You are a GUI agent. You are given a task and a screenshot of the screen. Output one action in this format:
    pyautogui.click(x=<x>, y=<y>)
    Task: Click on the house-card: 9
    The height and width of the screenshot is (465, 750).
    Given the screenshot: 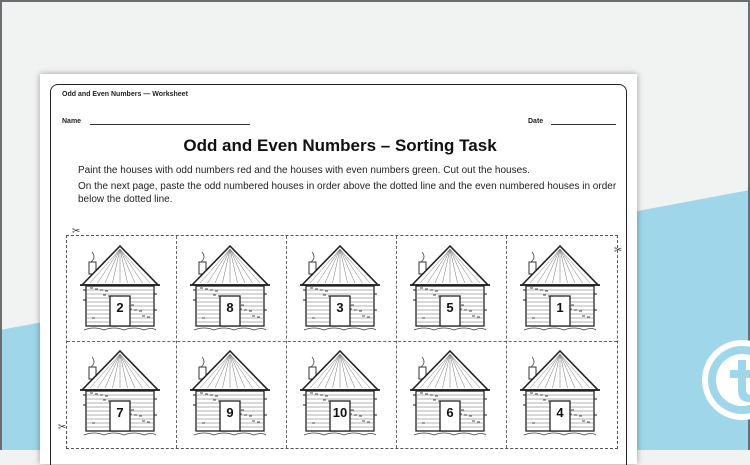 What is the action you would take?
    pyautogui.click(x=230, y=393)
    